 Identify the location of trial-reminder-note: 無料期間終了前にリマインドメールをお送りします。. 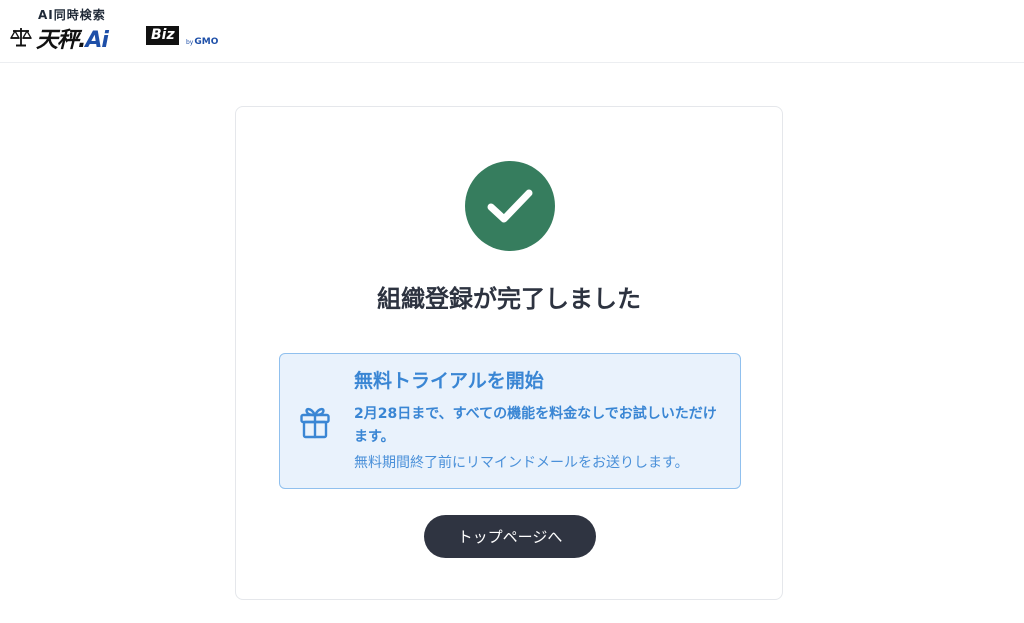
(521, 463).